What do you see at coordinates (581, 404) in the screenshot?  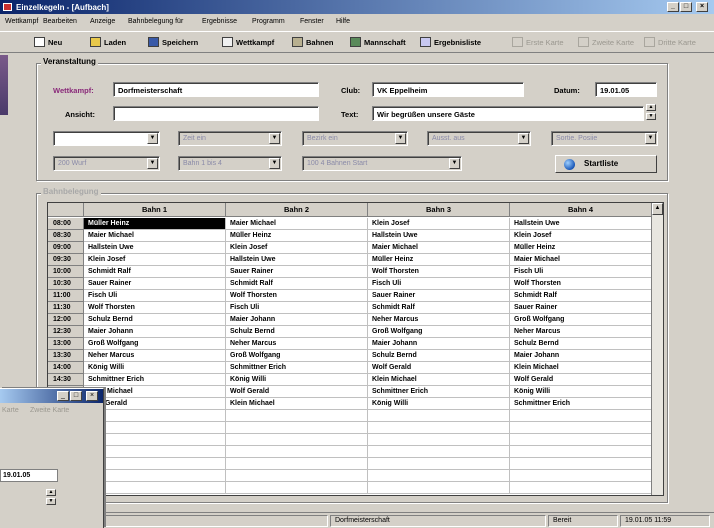 I see `grid-cell-bahn-4: Schmittner Erich` at bounding box center [581, 404].